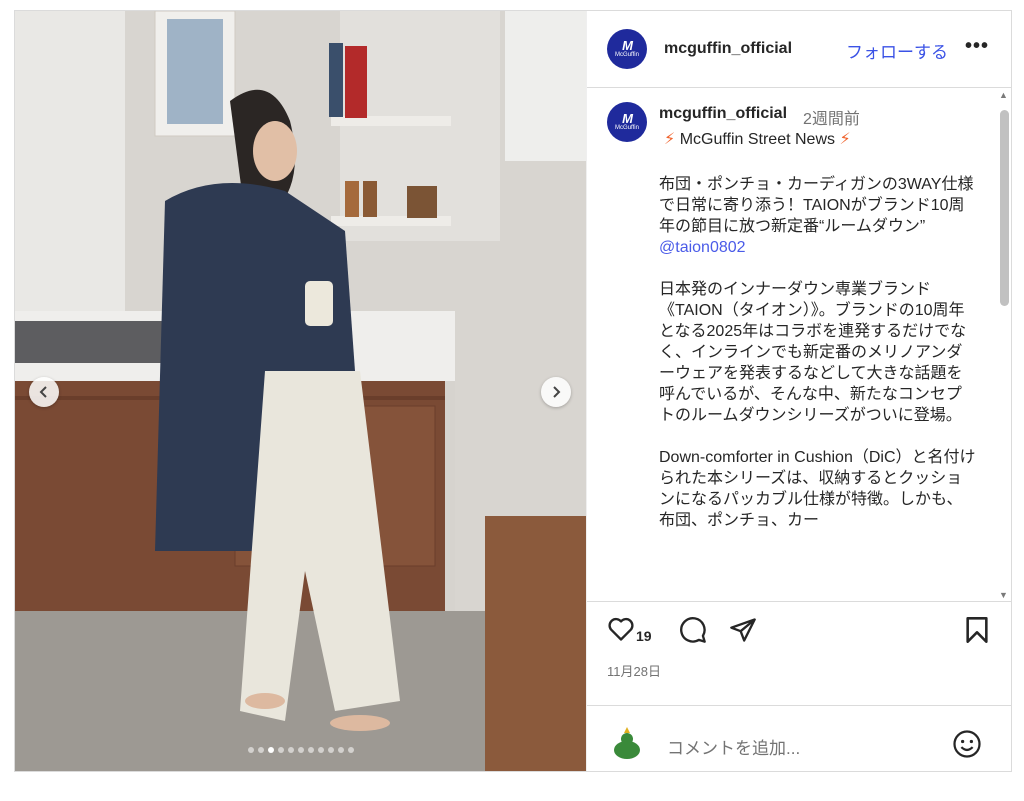 This screenshot has width=1024, height=801. I want to click on scrollbar-thumb, so click(1004, 208).